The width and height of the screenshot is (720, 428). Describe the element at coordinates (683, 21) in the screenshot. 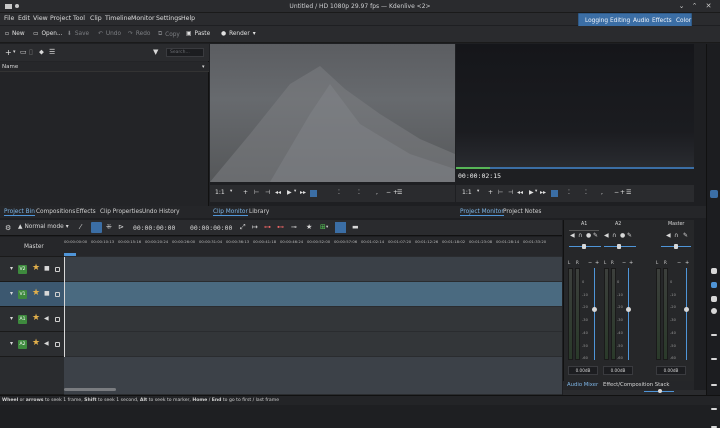

I see `layout-color: Color` at that location.